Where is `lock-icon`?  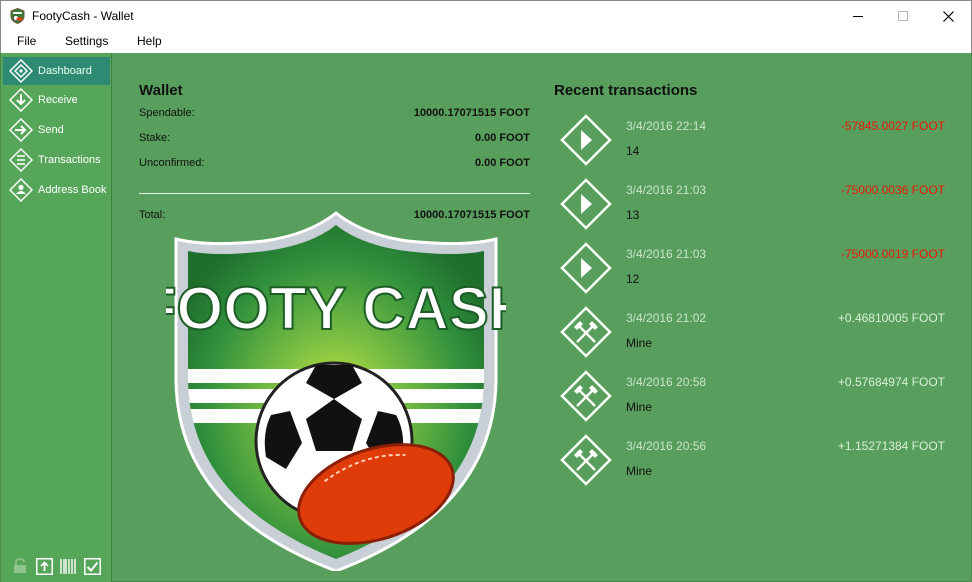
lock-icon is located at coordinates (20, 566).